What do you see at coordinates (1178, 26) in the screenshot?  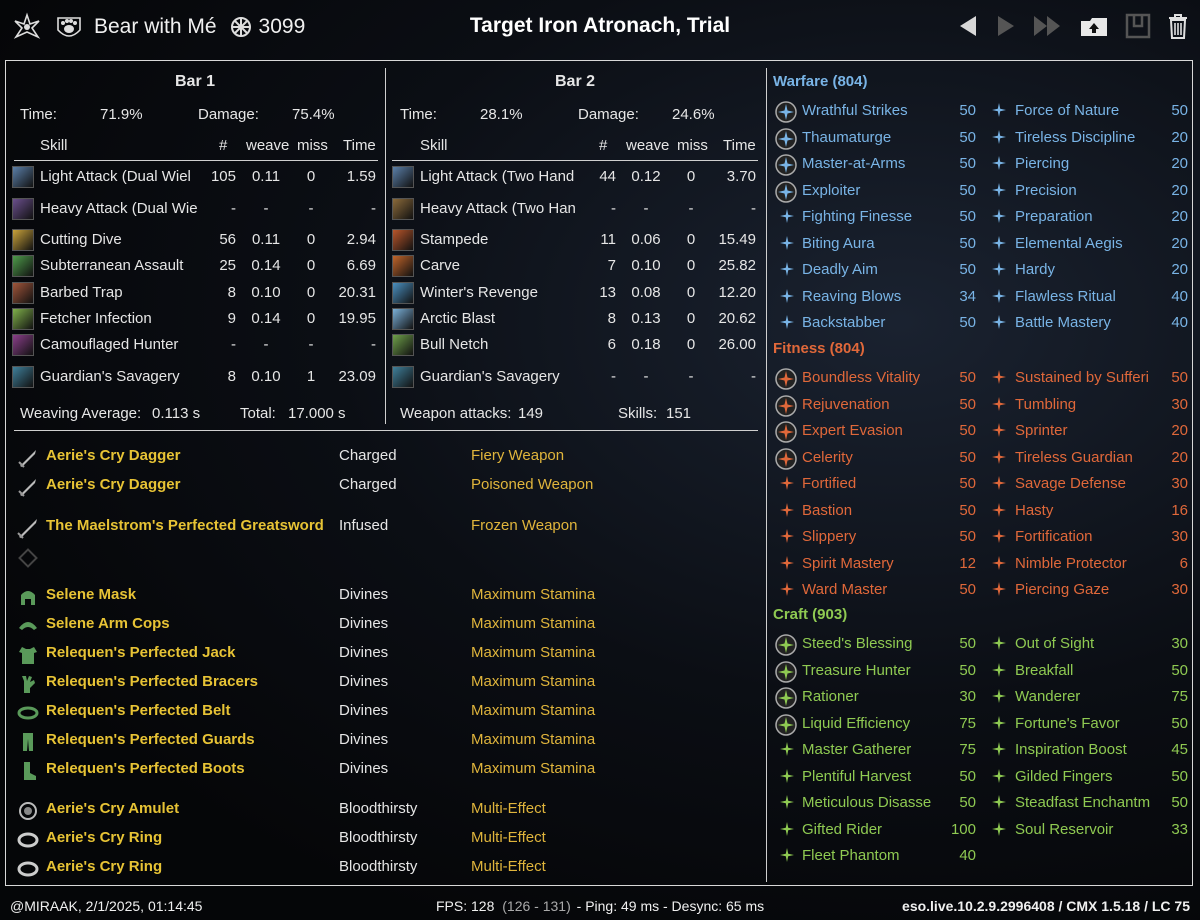 I see `trash-icon` at bounding box center [1178, 26].